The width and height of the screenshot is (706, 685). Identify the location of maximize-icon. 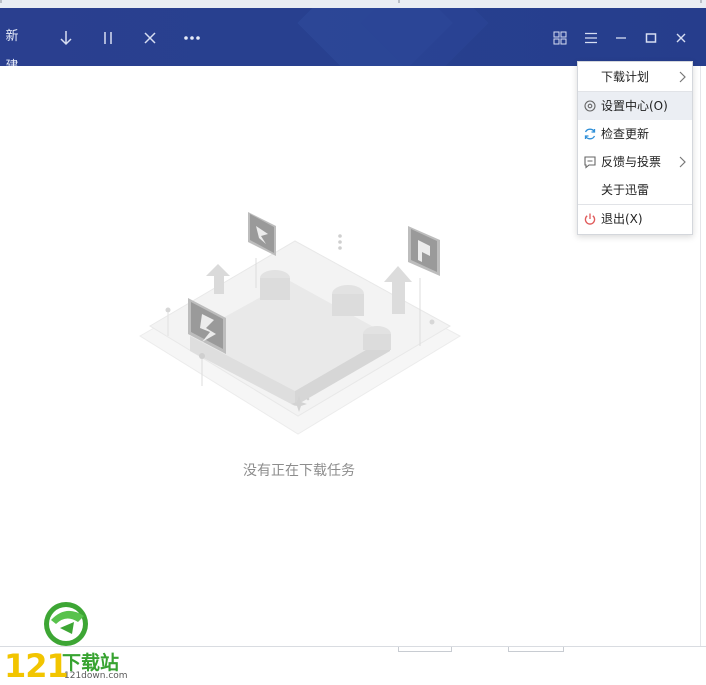
(651, 37).